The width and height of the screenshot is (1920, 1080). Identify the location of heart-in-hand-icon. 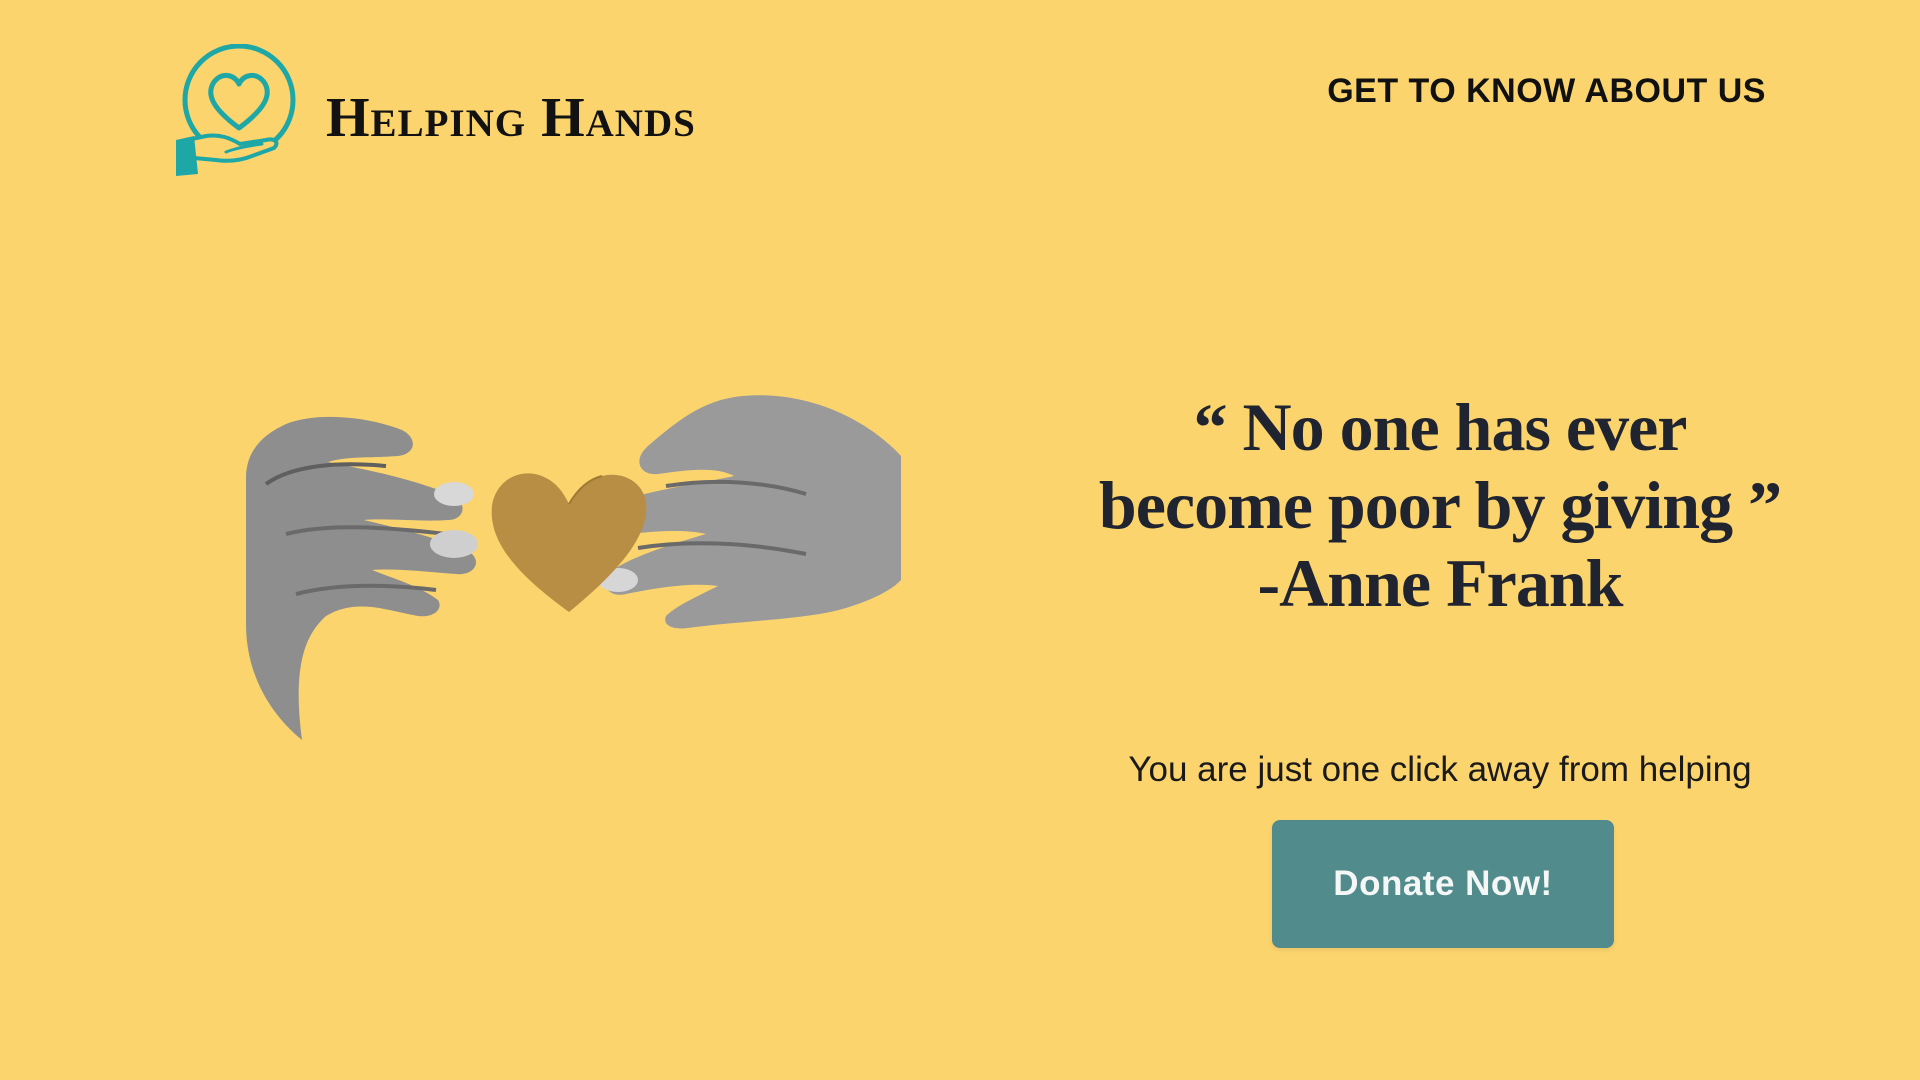
(236, 110).